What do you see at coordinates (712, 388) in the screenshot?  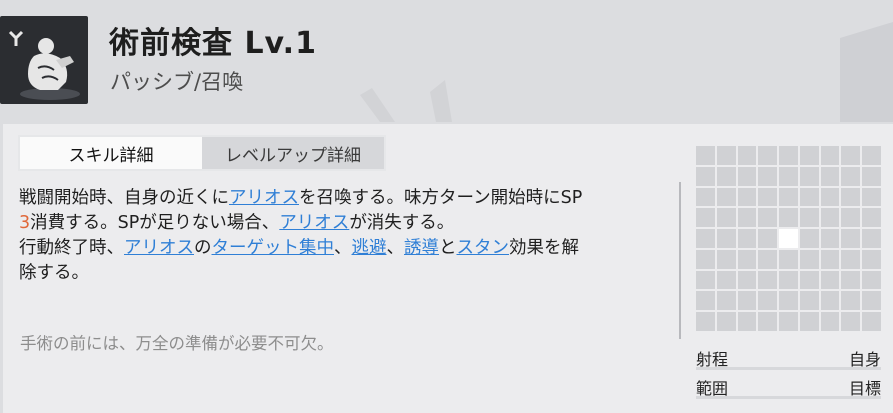 I see `stat-label: 範囲` at bounding box center [712, 388].